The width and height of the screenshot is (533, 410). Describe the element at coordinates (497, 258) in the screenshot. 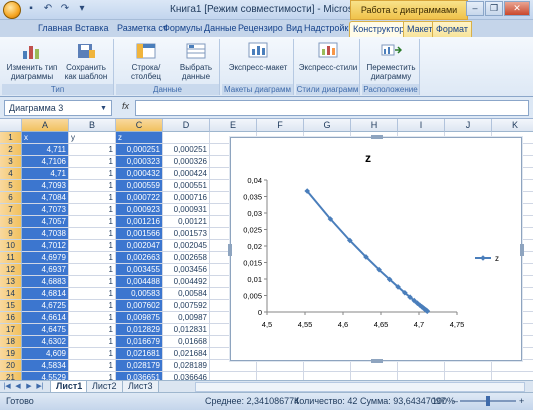

I see `legend-label: z` at that location.